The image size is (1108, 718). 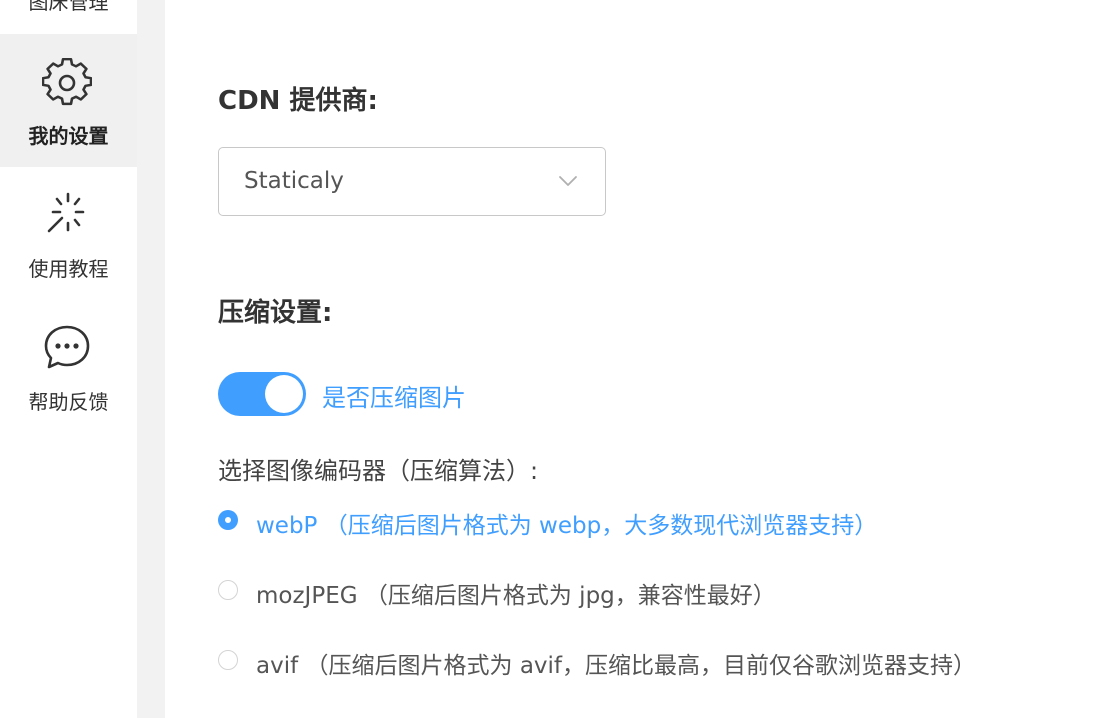 I want to click on sidebar: 图床管理 我的设置 使用教程 帮助反馈, so click(x=68, y=359).